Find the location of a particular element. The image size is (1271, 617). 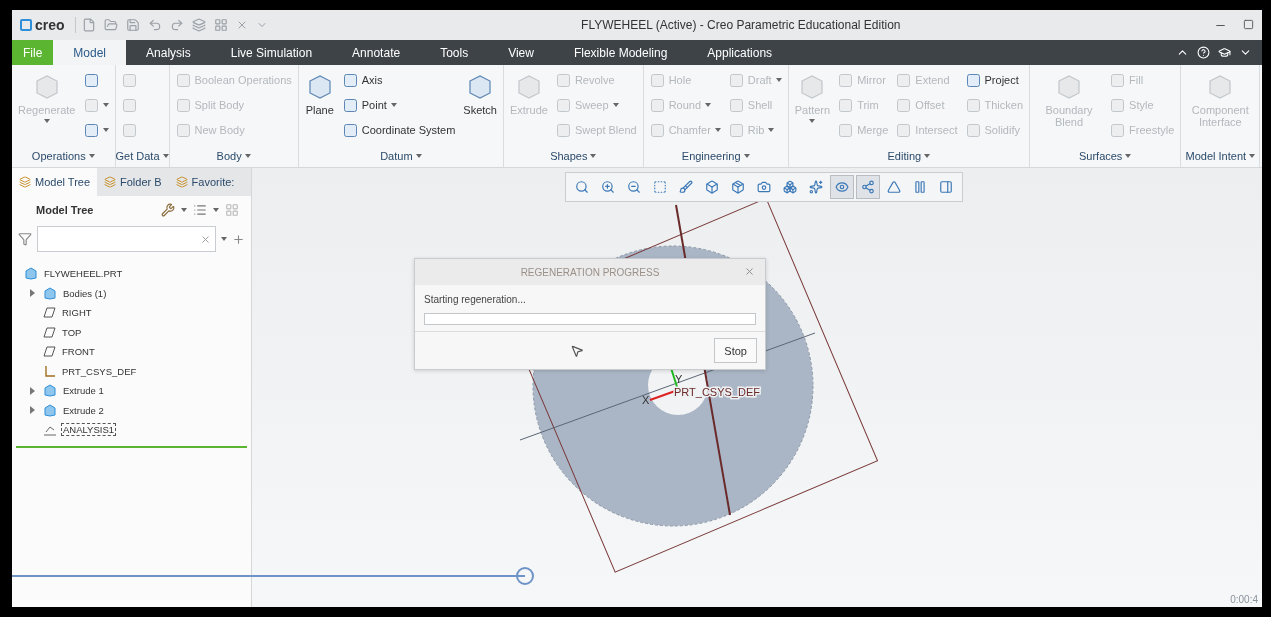

ribbon-tab: Flexible Modeling is located at coordinates (620, 52).